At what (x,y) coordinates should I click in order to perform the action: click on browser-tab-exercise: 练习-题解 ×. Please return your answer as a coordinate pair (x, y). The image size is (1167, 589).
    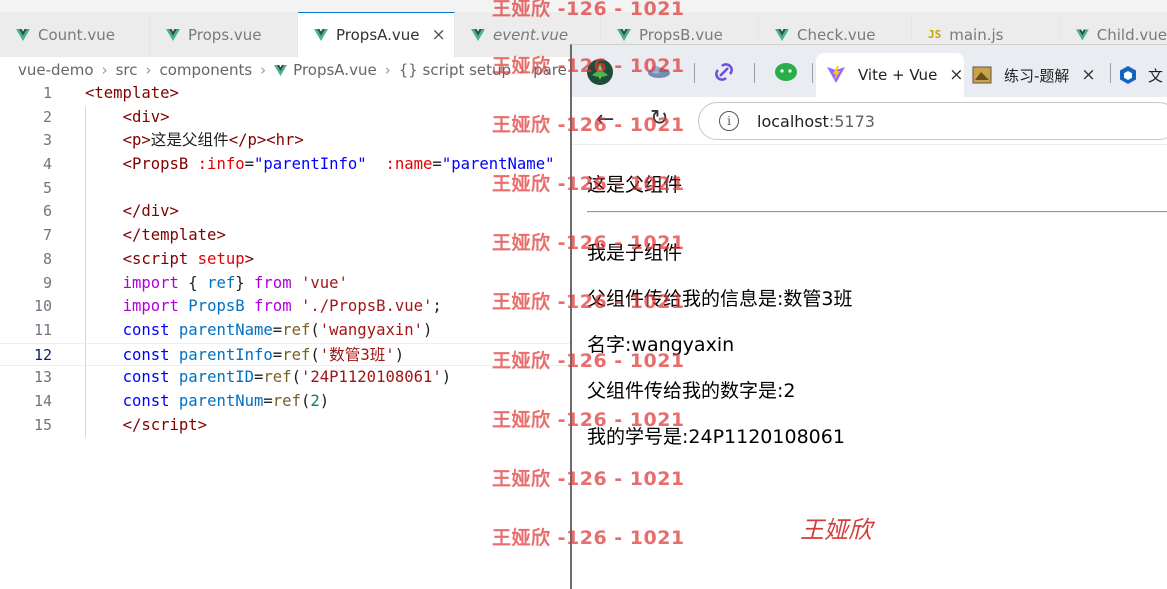
    Looking at the image, I should click on (1042, 75).